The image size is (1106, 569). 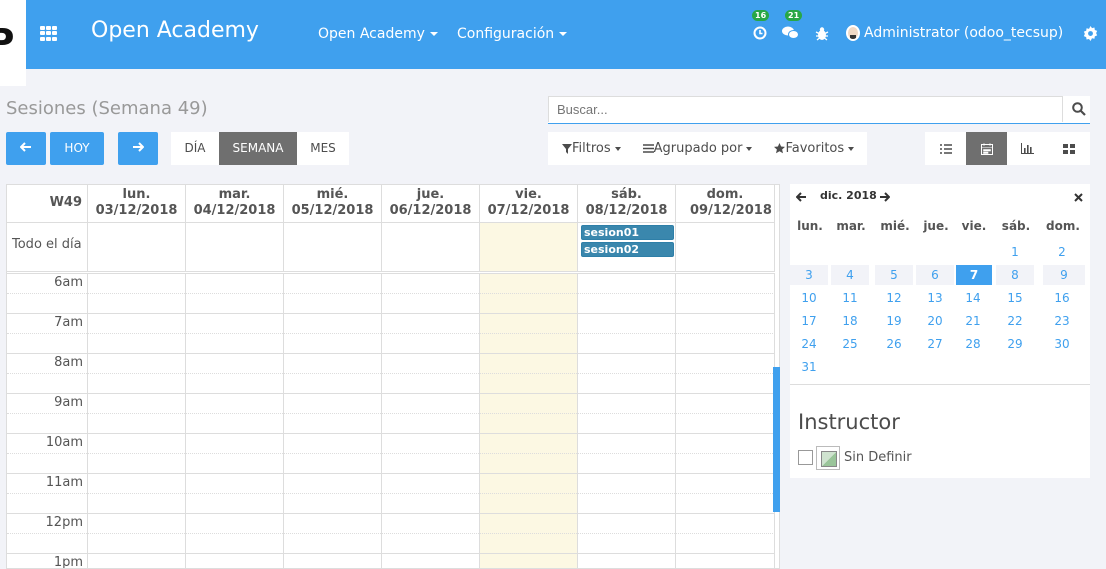 I want to click on mini-day-name: mié., so click(x=895, y=226).